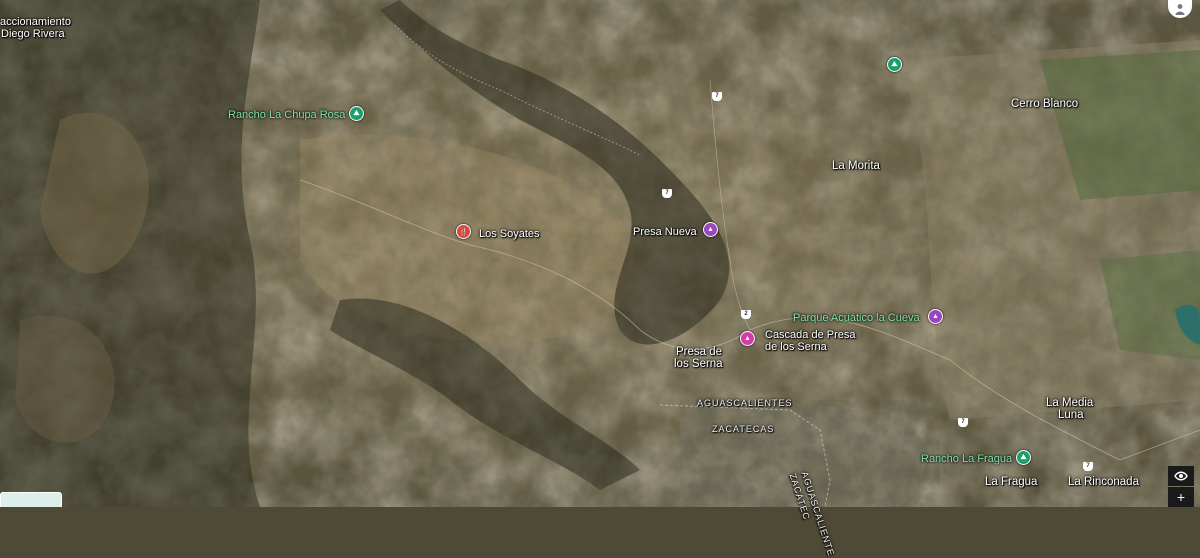  Describe the element at coordinates (1103, 482) in the screenshot. I see `place-label-la-rinconada: La Rinconada` at that location.